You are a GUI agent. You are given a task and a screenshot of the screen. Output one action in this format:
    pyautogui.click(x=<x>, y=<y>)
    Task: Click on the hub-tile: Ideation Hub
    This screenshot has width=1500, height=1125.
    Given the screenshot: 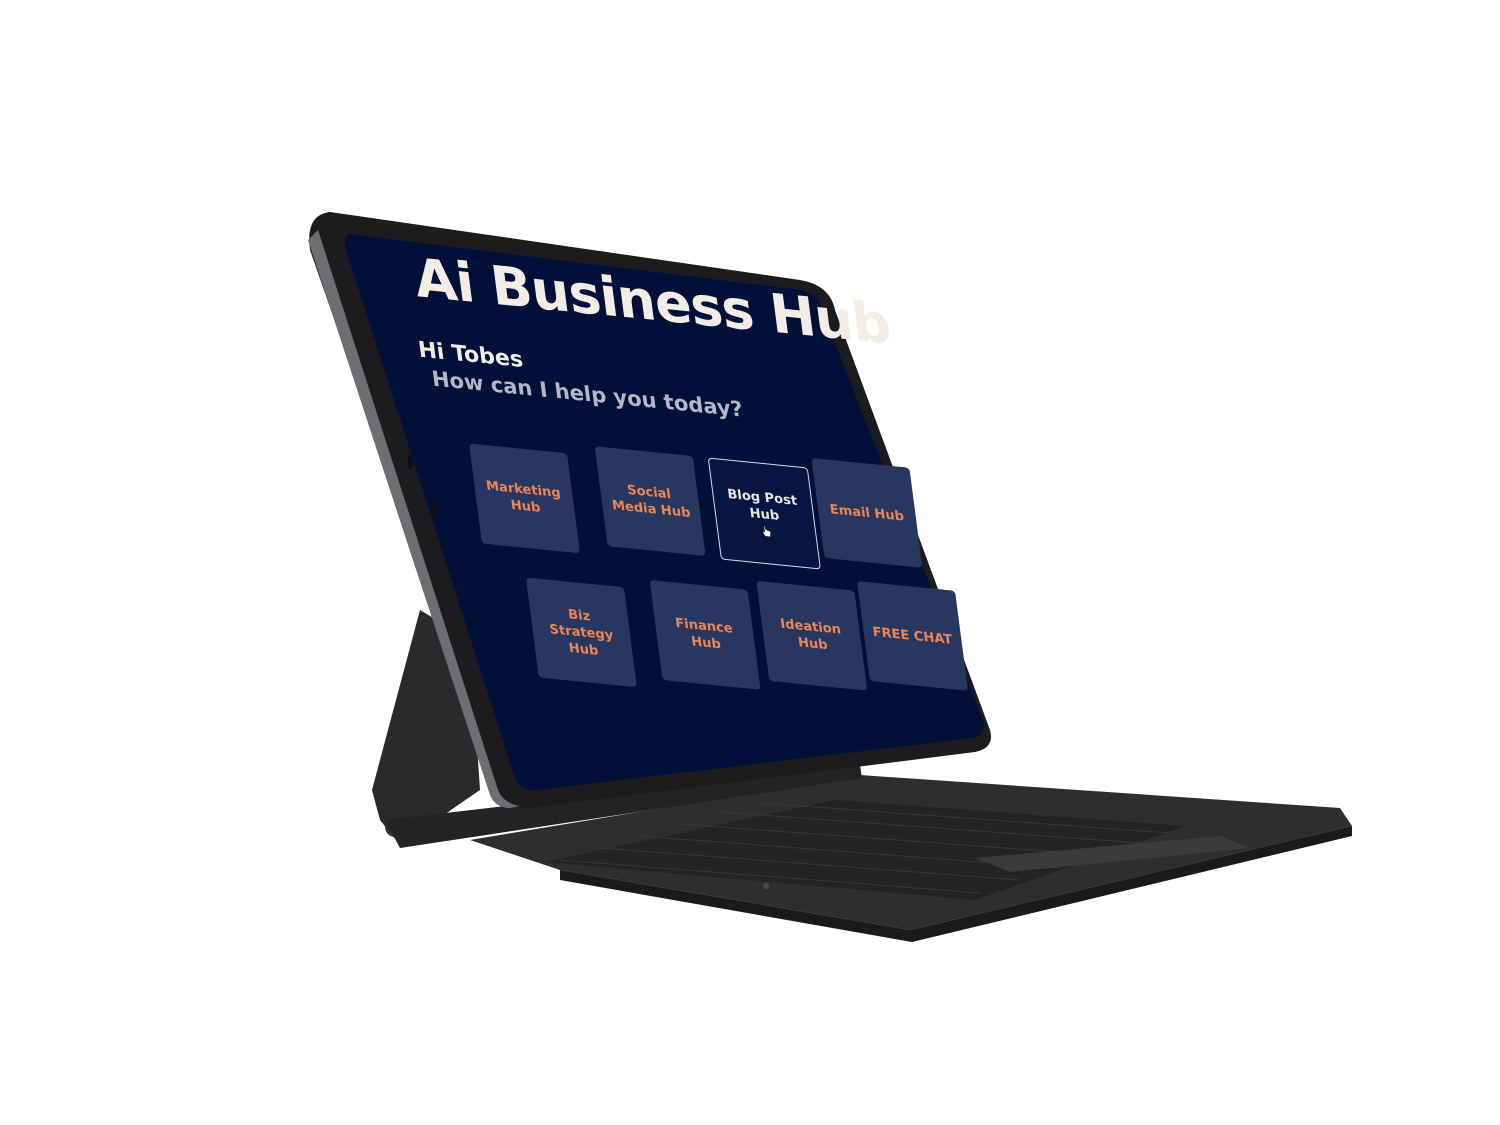 What is the action you would take?
    pyautogui.click(x=812, y=635)
    